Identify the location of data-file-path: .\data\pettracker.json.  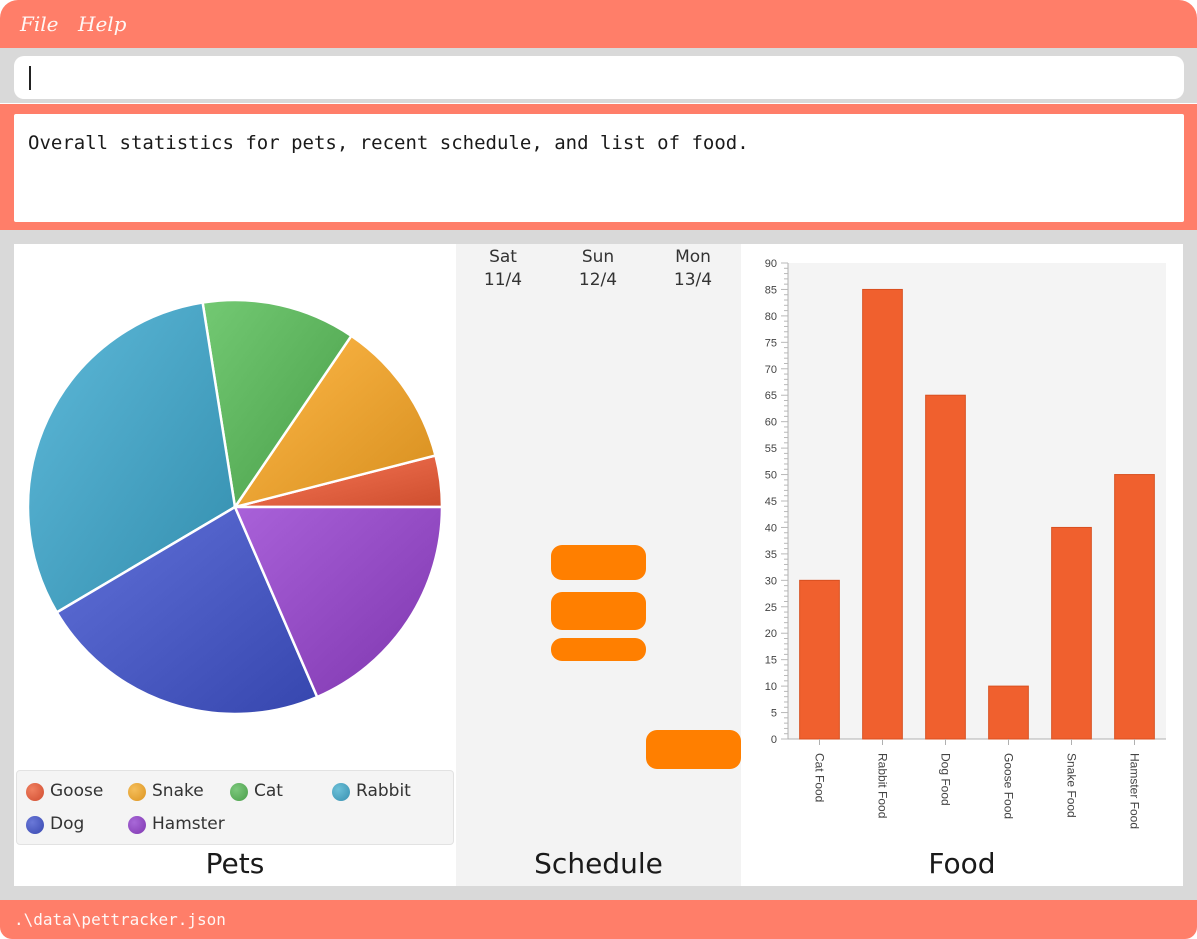
(120, 919).